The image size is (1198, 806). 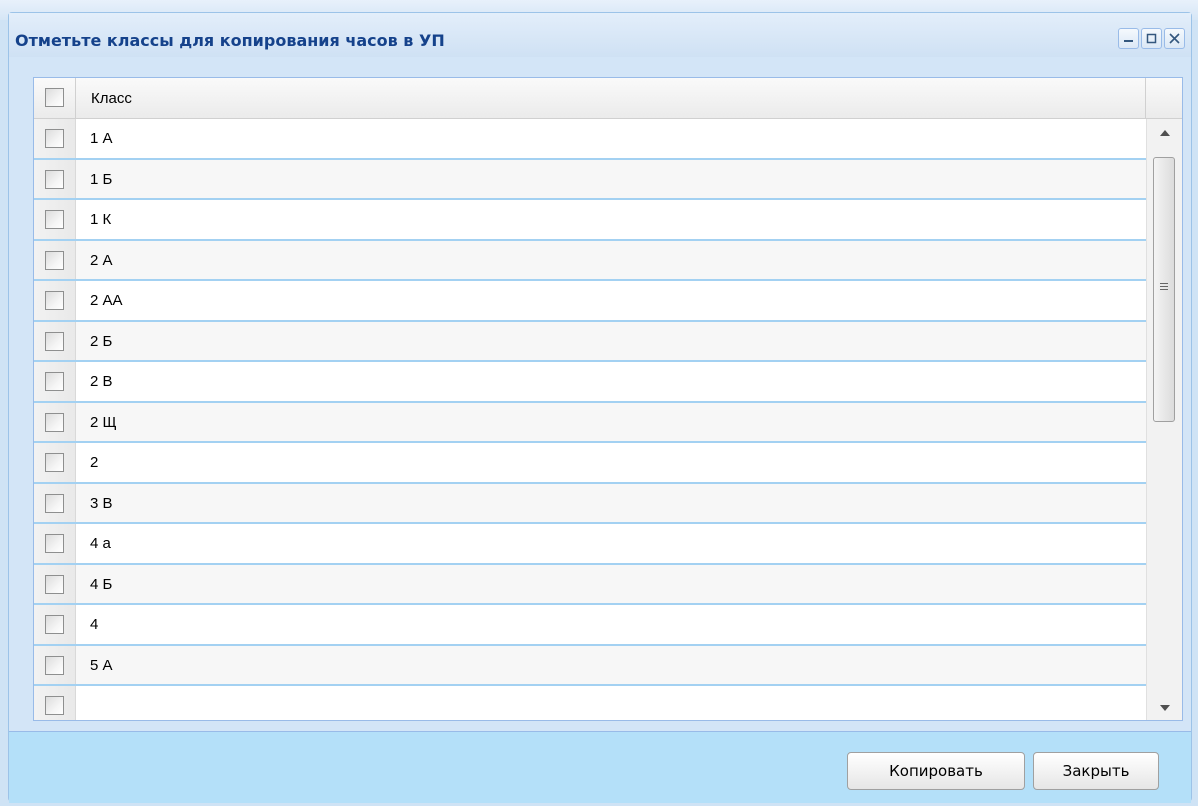 I want to click on class-name: 3 В, so click(x=101, y=503).